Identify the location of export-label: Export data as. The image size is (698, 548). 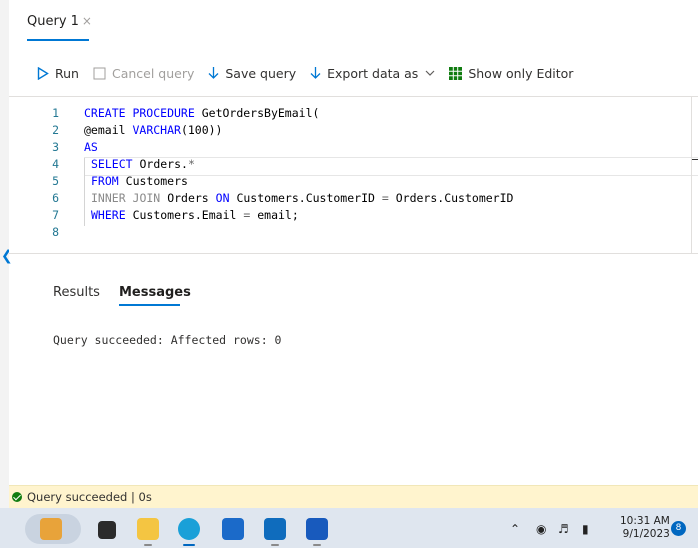
(373, 73).